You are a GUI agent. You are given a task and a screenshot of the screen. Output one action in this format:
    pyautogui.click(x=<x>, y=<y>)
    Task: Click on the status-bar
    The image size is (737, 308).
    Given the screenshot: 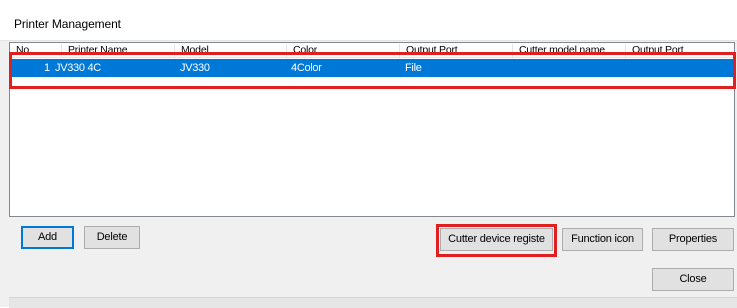 What is the action you would take?
    pyautogui.click(x=373, y=302)
    